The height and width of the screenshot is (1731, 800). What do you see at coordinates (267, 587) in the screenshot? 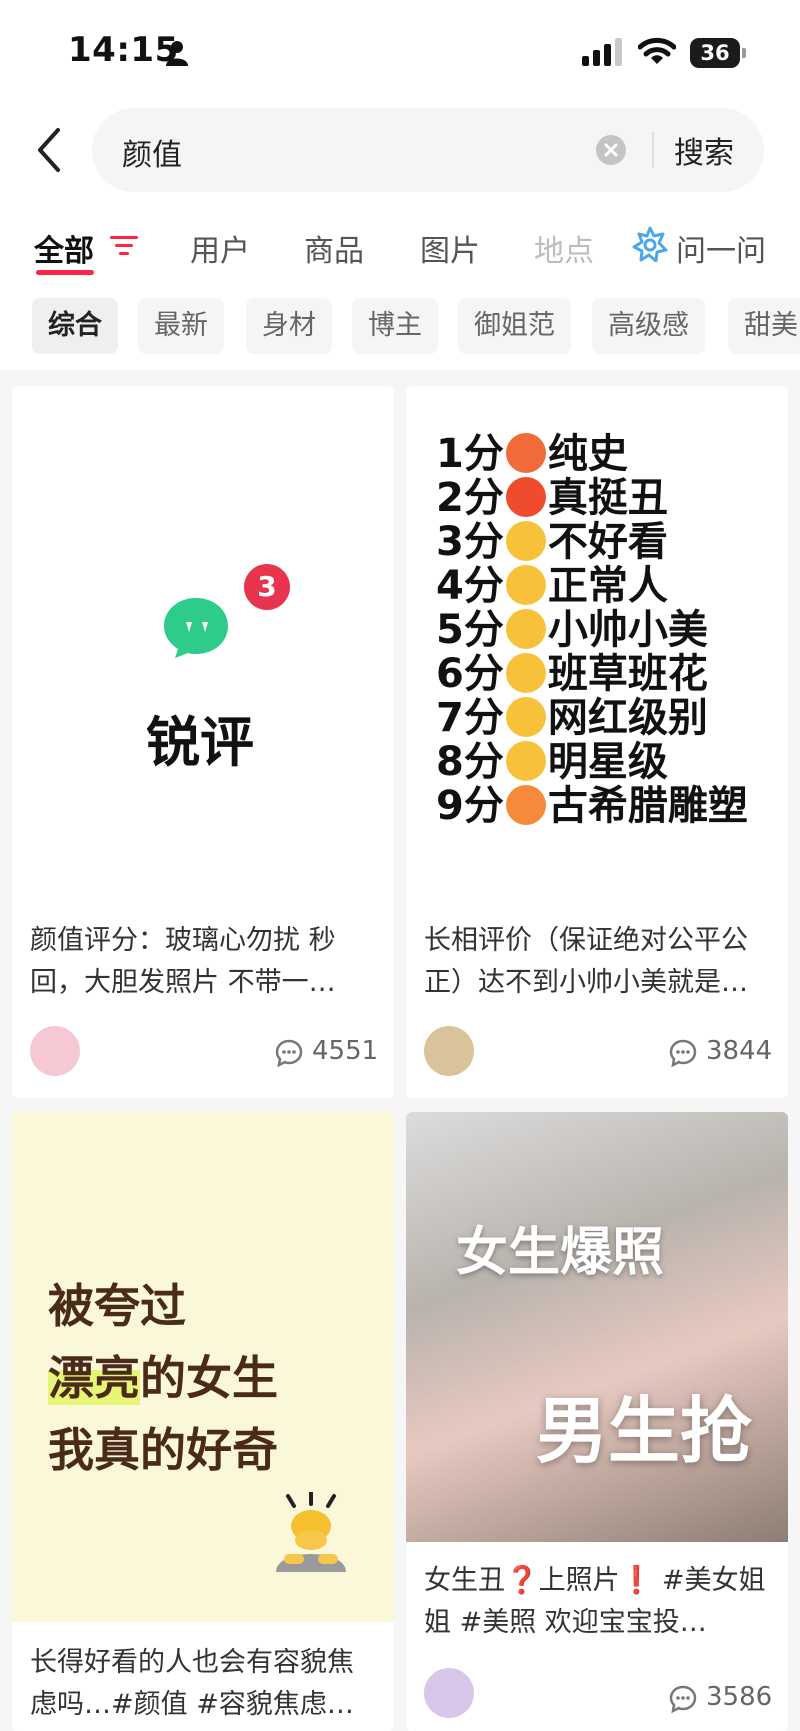
I see `notification-badge: 3` at bounding box center [267, 587].